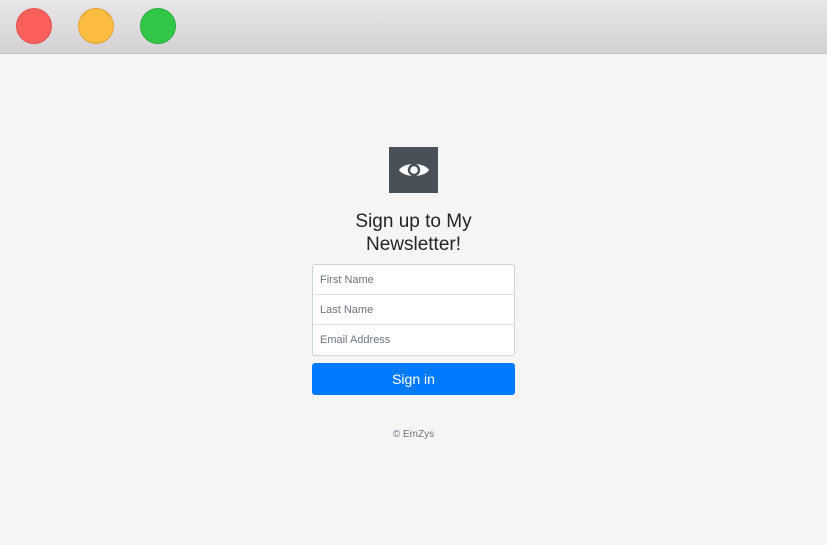 This screenshot has height=545, width=827. Describe the element at coordinates (413, 233) in the screenshot. I see `page-title: Sign up to My Newsletter!` at that location.